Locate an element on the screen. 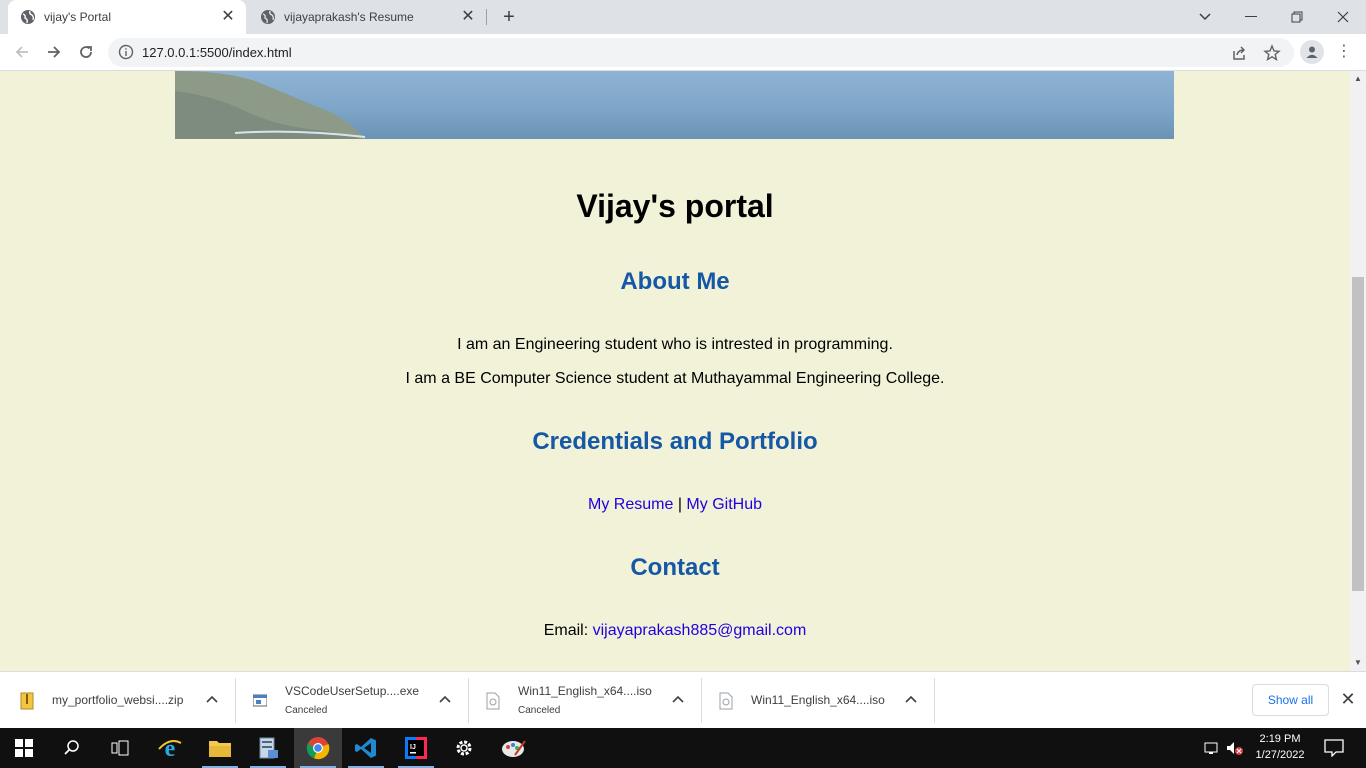 The height and width of the screenshot is (768, 1366). credentials-heading: Credentials and Portfolio is located at coordinates (675, 441).